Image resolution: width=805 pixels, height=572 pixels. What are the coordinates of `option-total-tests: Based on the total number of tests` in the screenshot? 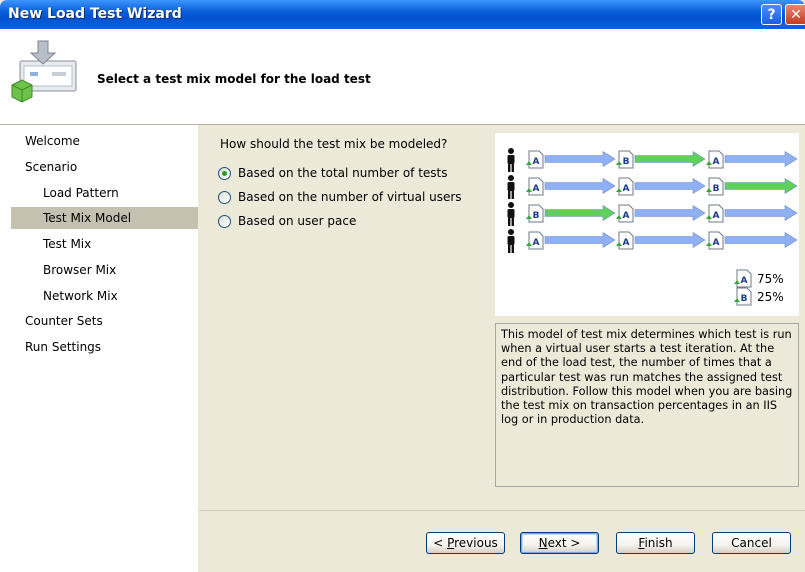 It's located at (333, 173).